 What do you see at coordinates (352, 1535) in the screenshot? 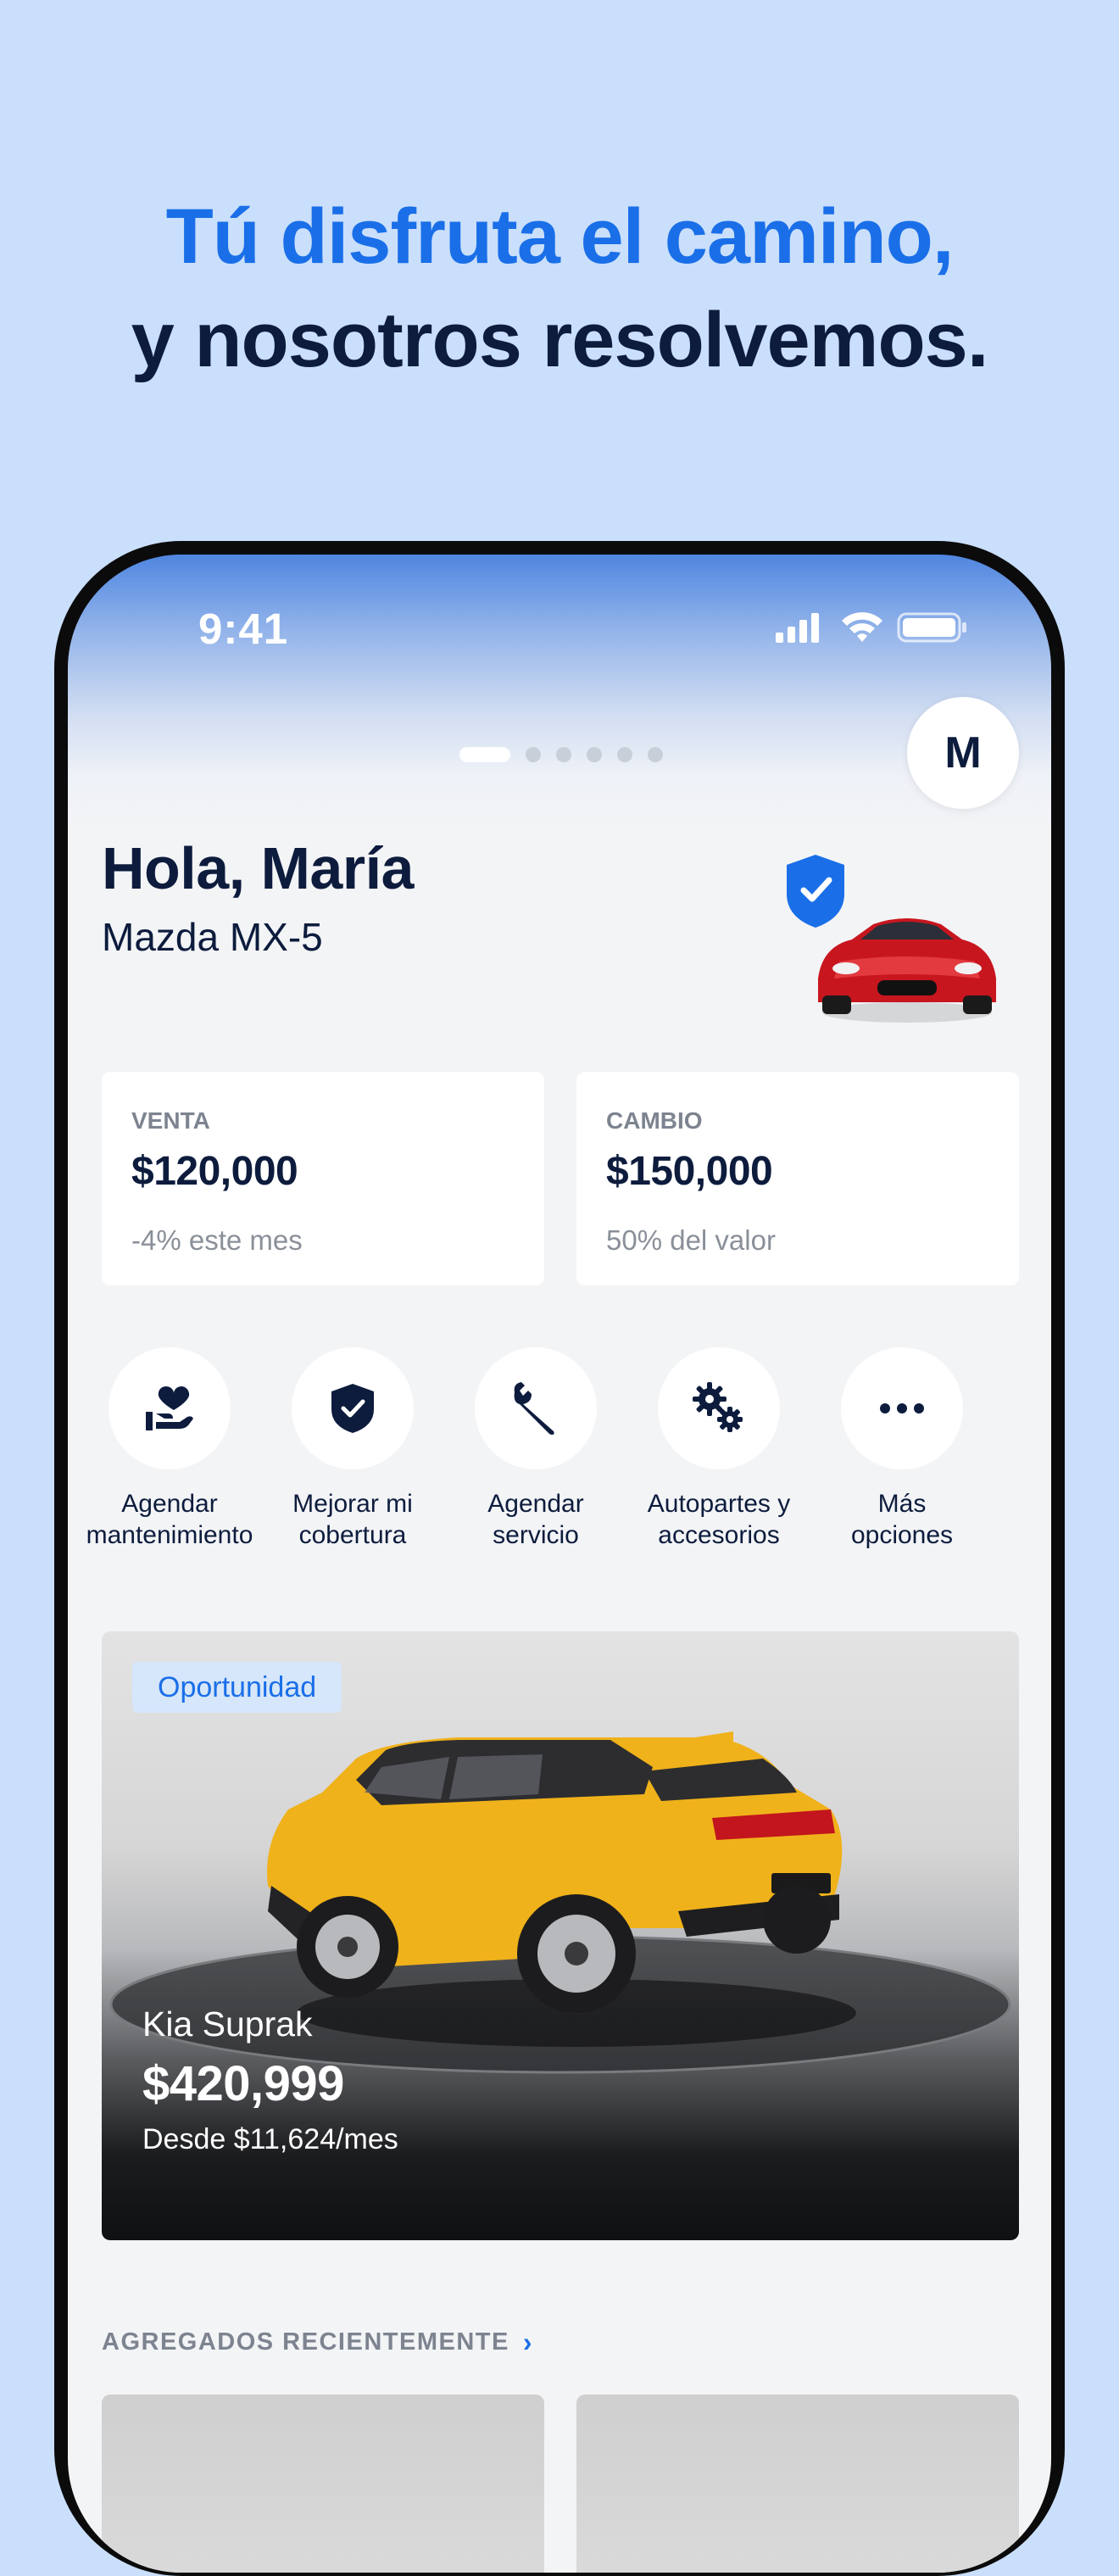
I see `action-label-line: cobertura` at bounding box center [352, 1535].